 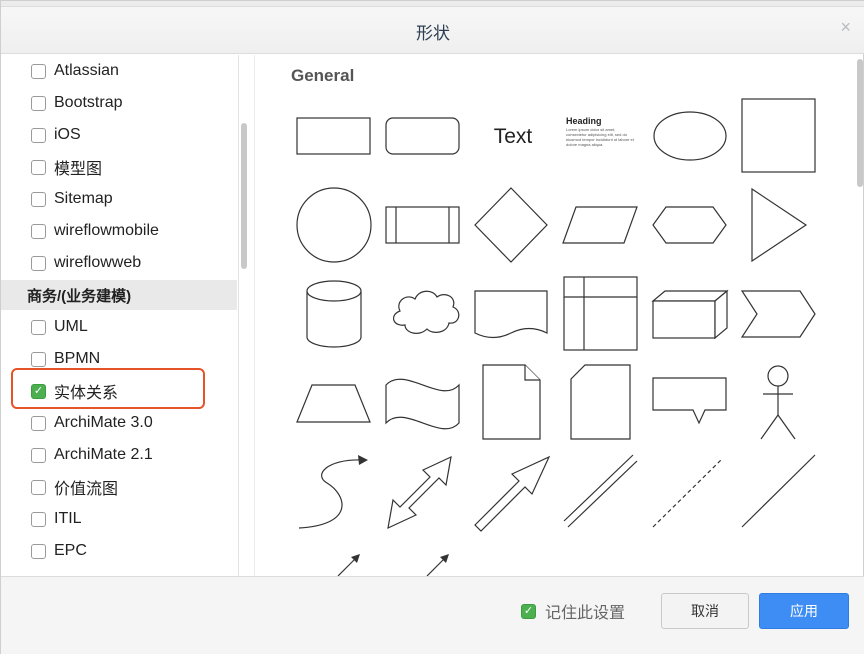 I want to click on library-item-model-diagram: 模型图, so click(x=119, y=167).